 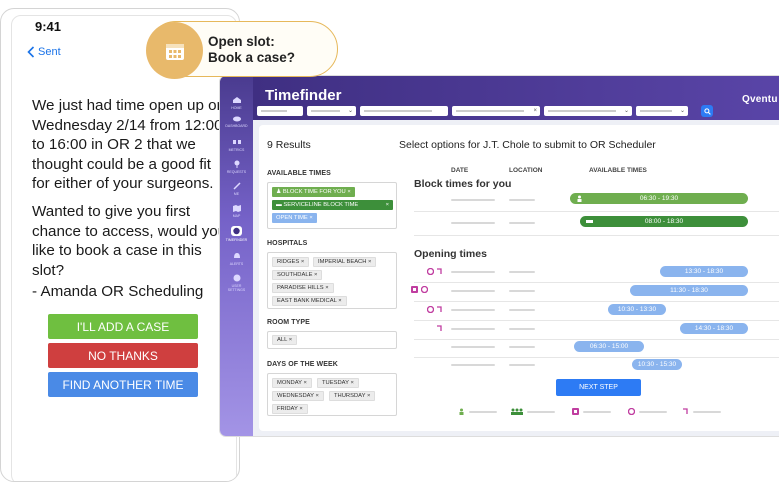 I want to click on open-time-row: 06:30 - 15:00, so click(x=609, y=346).